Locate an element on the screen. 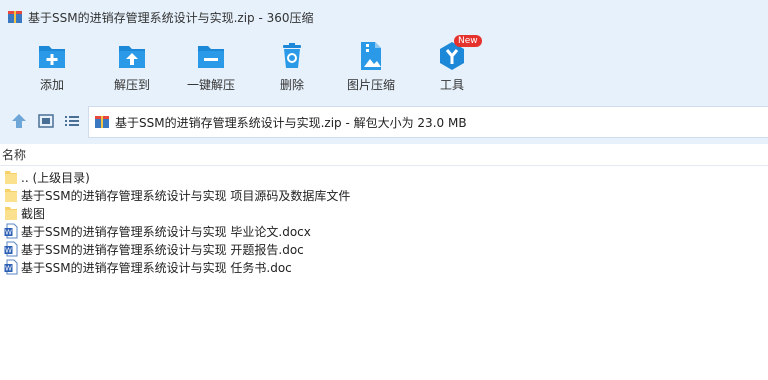 This screenshot has height=380, width=768. list-item: W 基于SSM的进销存管理系统设计与实现 任务书.doc is located at coordinates (384, 267).